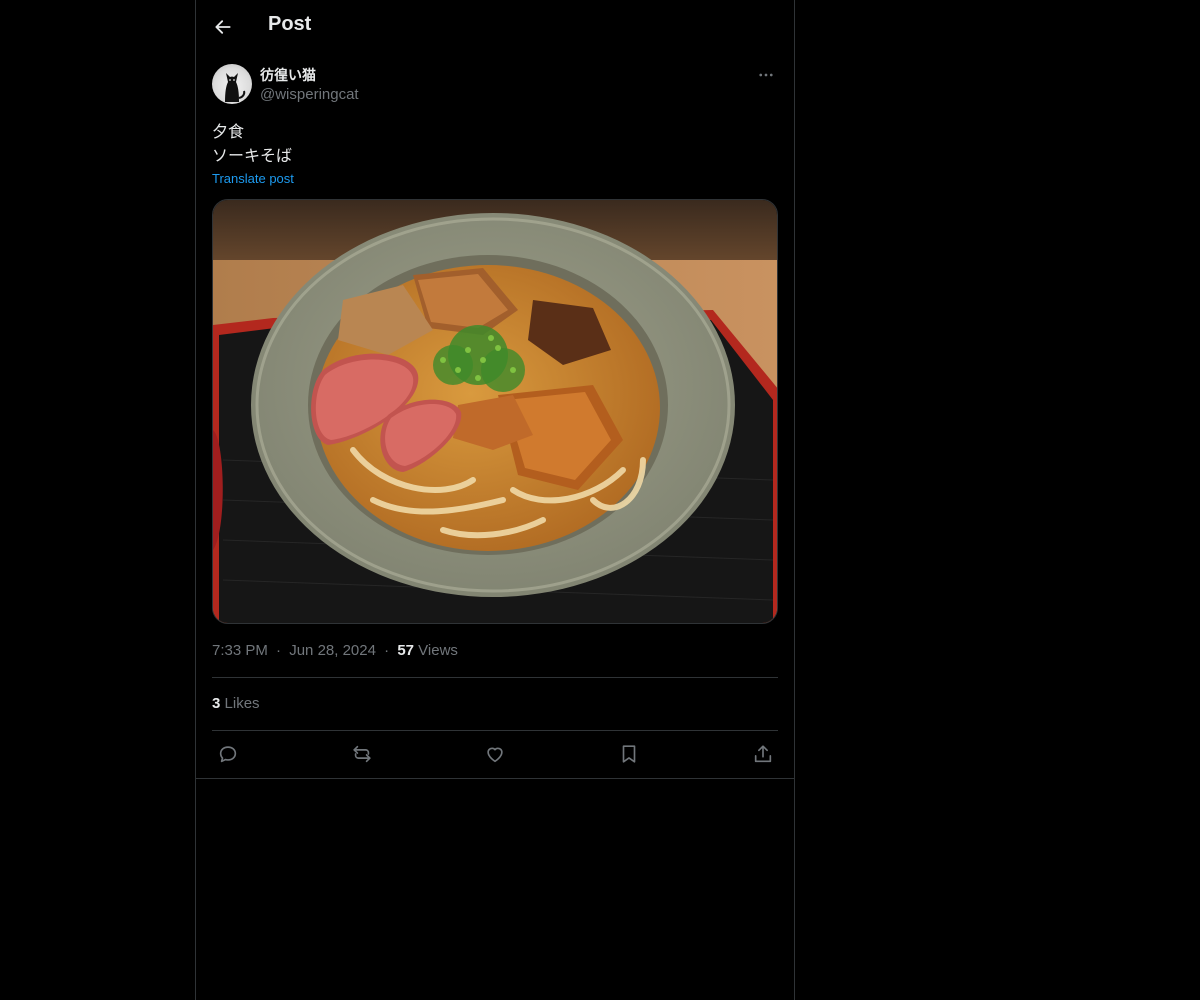 This screenshot has width=1200, height=1000. I want to click on post-text: 夕食 ソーキそば, so click(252, 144).